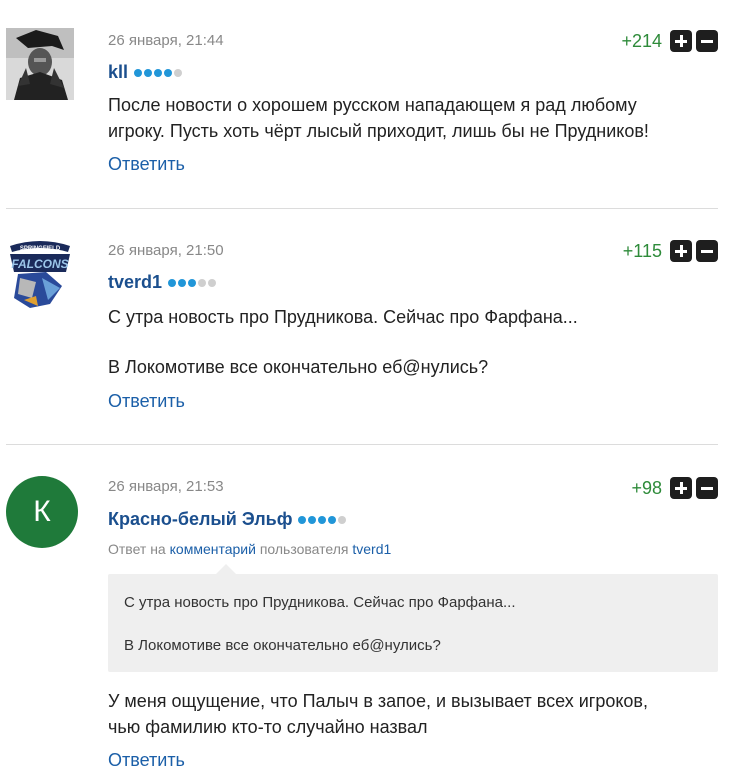 The width and height of the screenshot is (730, 777). Describe the element at coordinates (200, 519) in the screenshot. I see `author-name: Красно-белый Эльф` at that location.